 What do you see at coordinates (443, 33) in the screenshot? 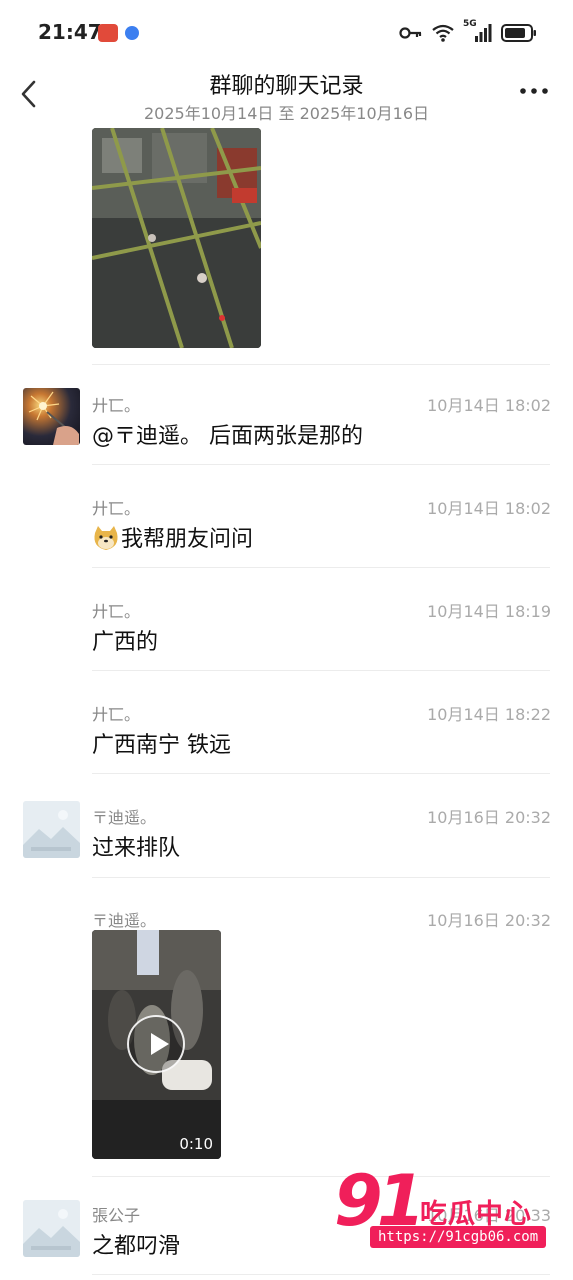
I see `wifi-icon` at bounding box center [443, 33].